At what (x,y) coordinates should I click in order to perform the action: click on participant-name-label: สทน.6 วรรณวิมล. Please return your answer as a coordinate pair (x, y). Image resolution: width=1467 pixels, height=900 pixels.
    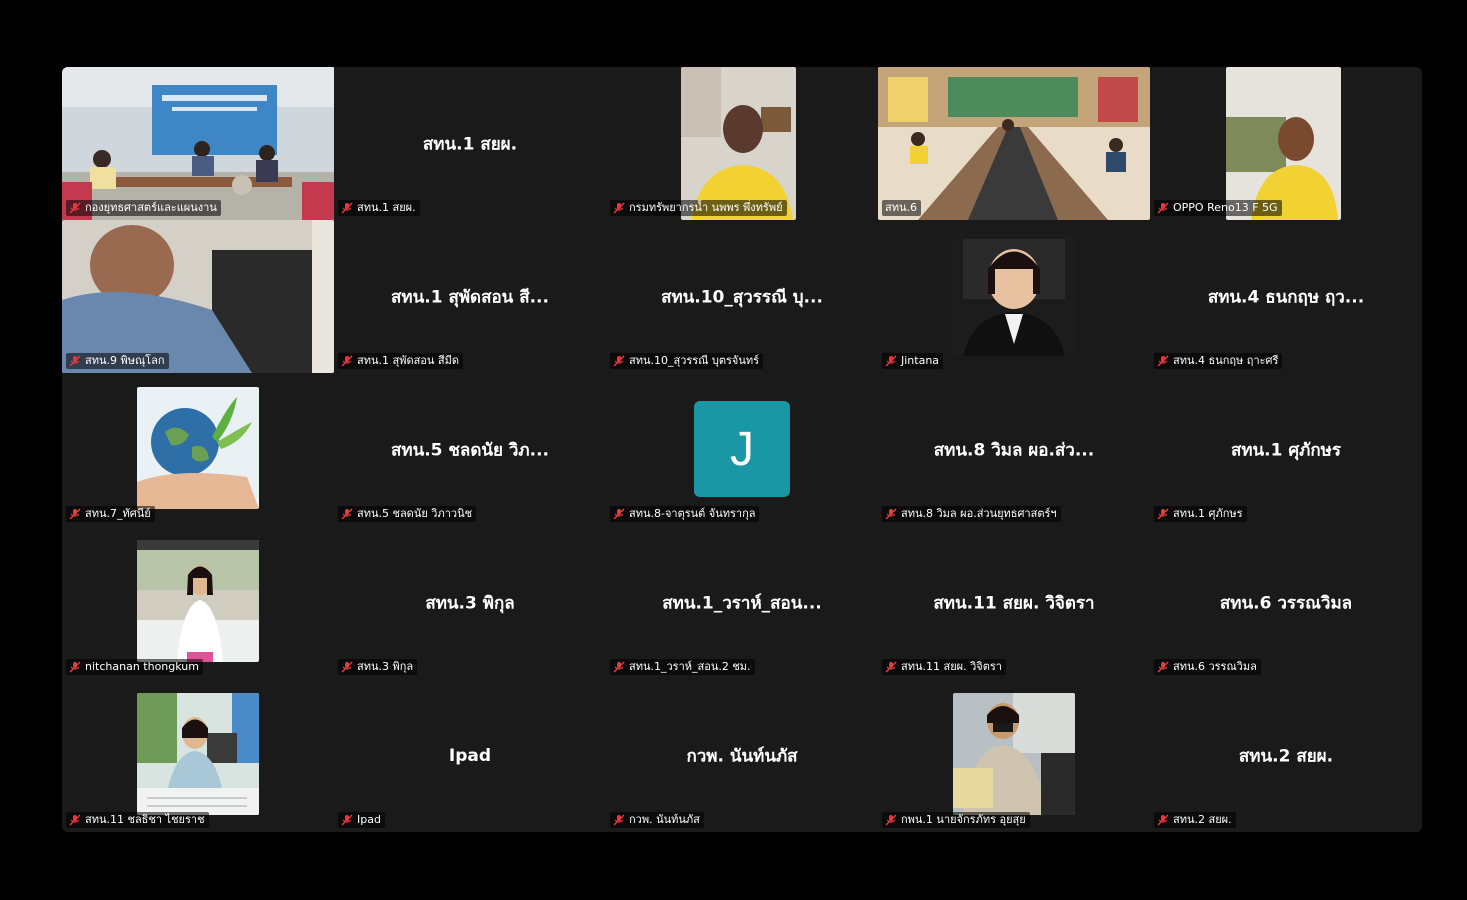
    Looking at the image, I should click on (1207, 667).